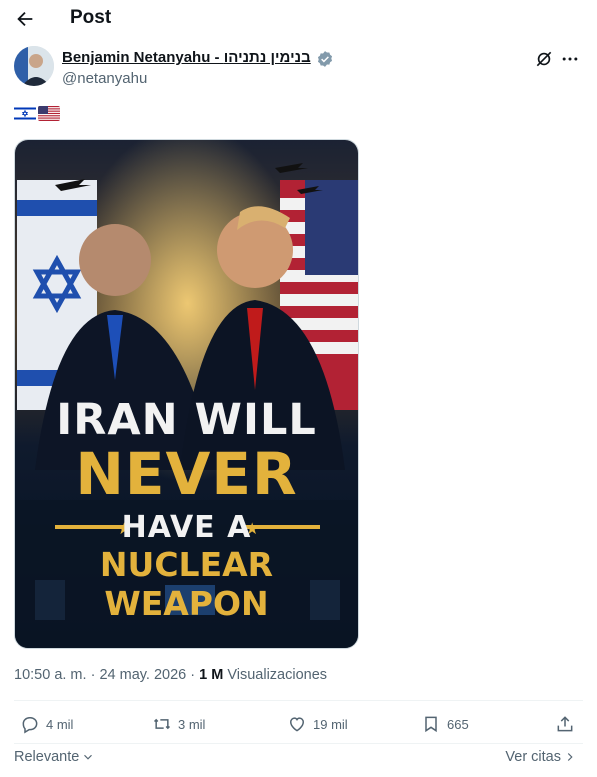 The image size is (597, 777). I want to click on bookmark-count: 665, so click(458, 724).